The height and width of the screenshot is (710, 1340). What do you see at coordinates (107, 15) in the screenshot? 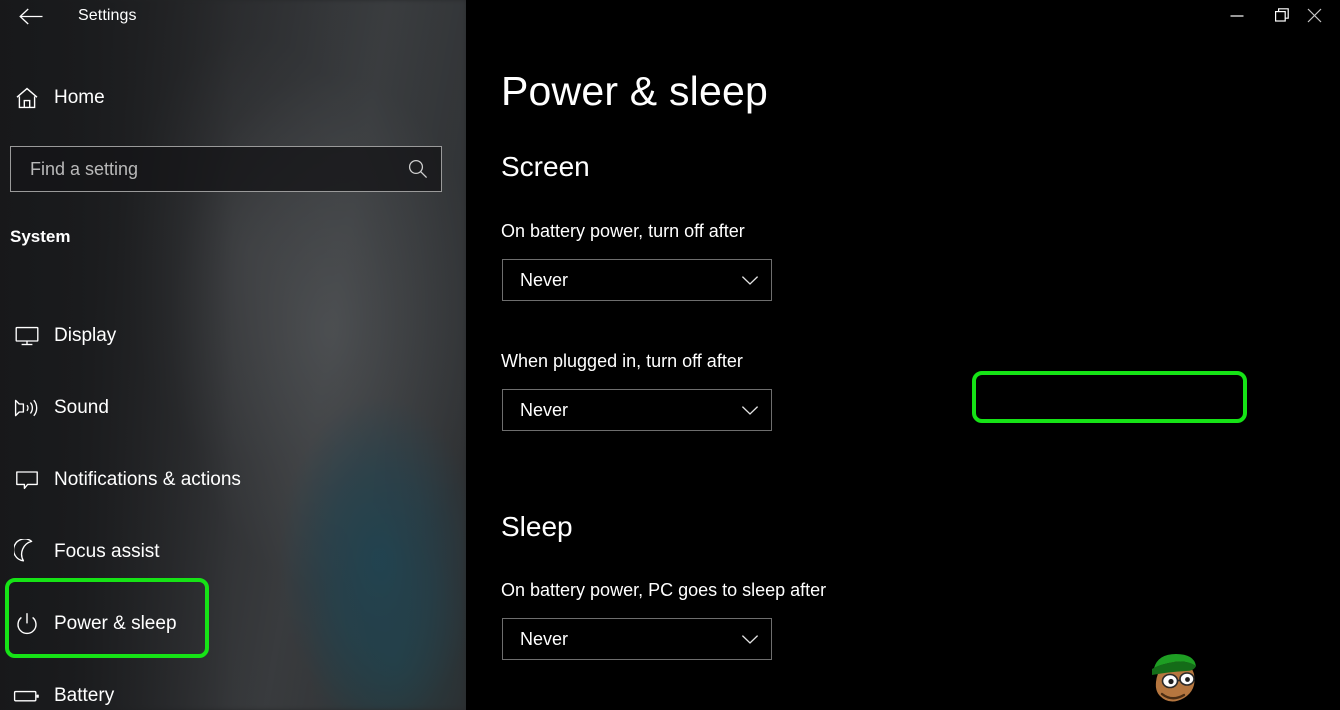
I see `window-title: Settings` at bounding box center [107, 15].